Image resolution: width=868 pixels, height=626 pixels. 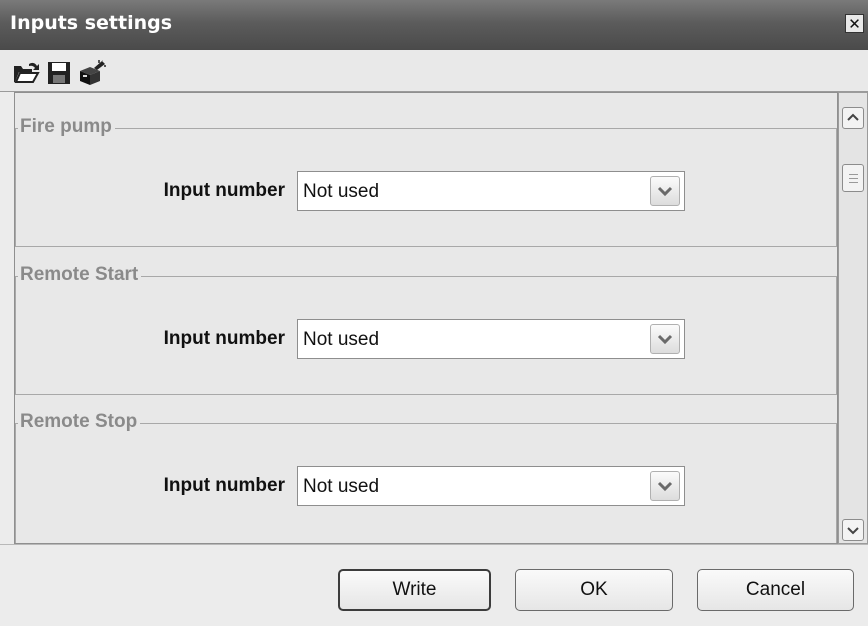 What do you see at coordinates (491, 191) in the screenshot?
I see `fire-pump-input-select: Not used` at bounding box center [491, 191].